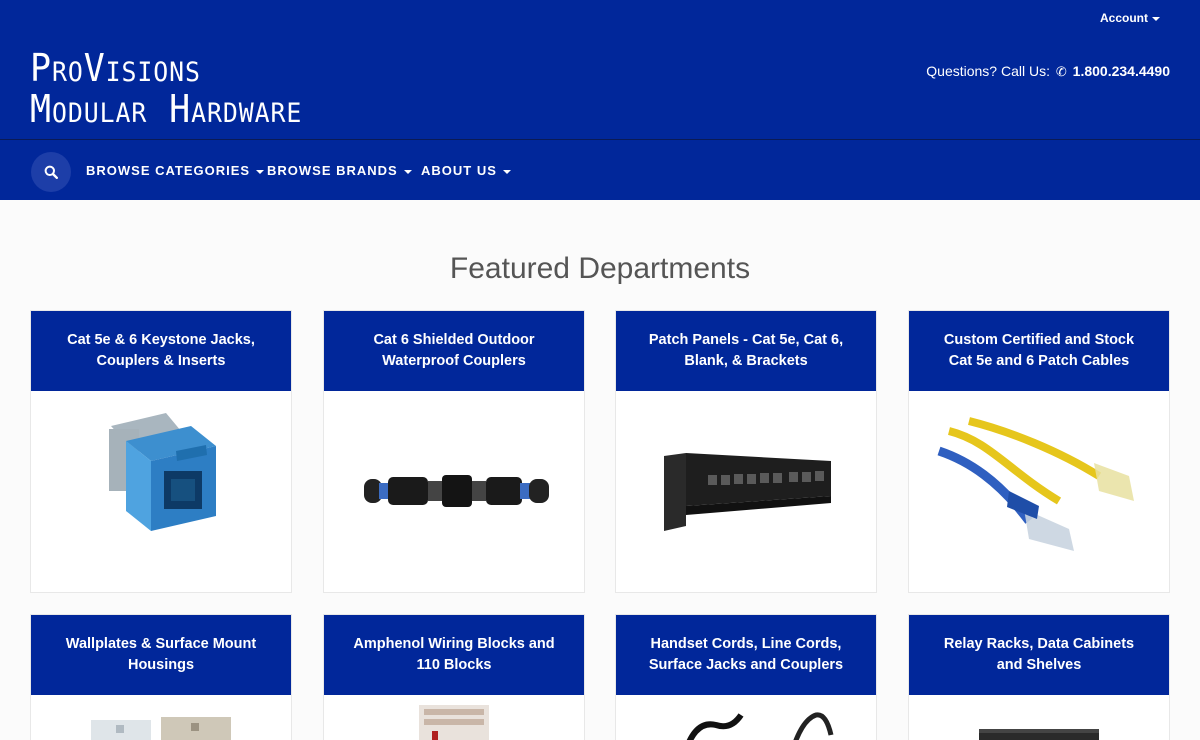 This screenshot has width=1200, height=740. Describe the element at coordinates (746, 491) in the screenshot. I see `patch-panel-image` at that location.